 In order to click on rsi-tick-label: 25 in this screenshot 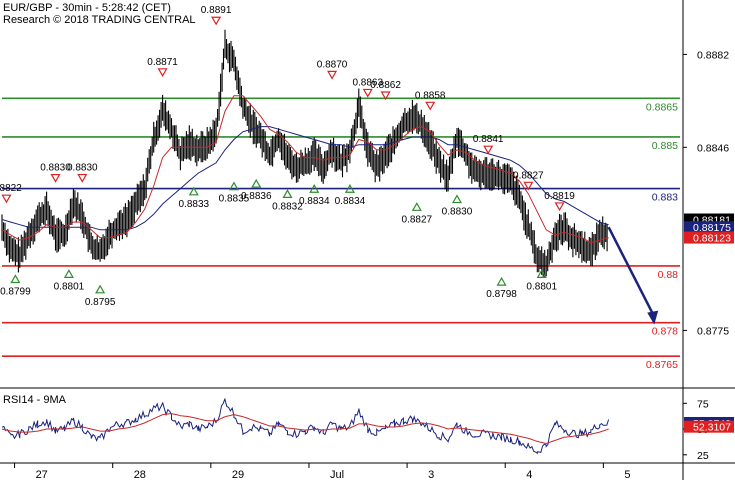, I will do `click(703, 456)`.